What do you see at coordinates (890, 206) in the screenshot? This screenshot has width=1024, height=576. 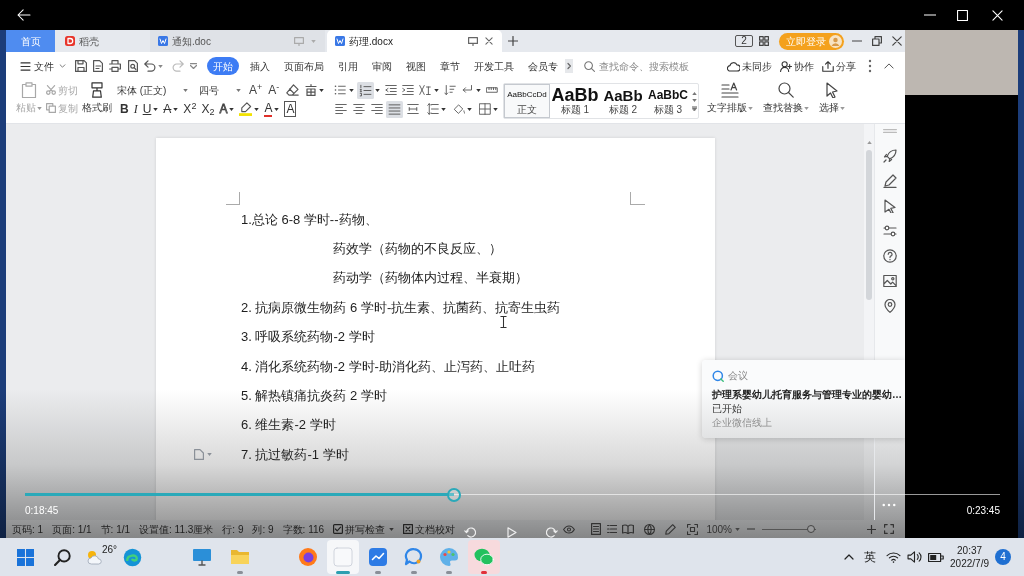 I see `pointer-icon` at bounding box center [890, 206].